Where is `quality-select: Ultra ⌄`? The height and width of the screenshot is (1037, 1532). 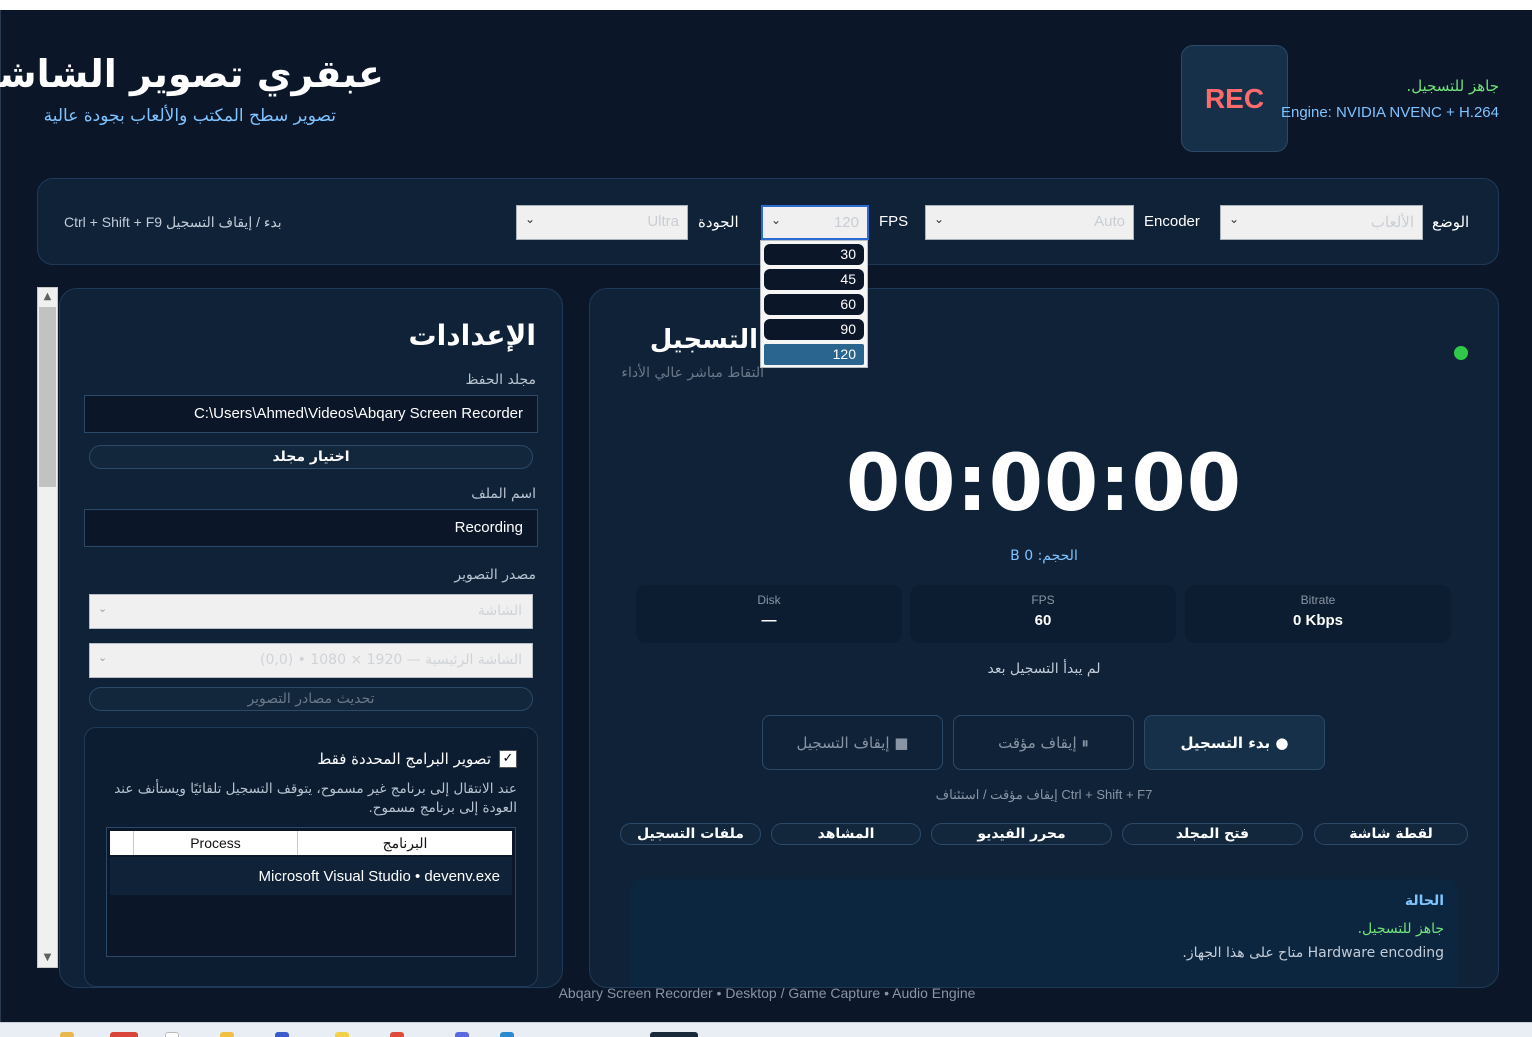
quality-select: Ultra ⌄ is located at coordinates (602, 222).